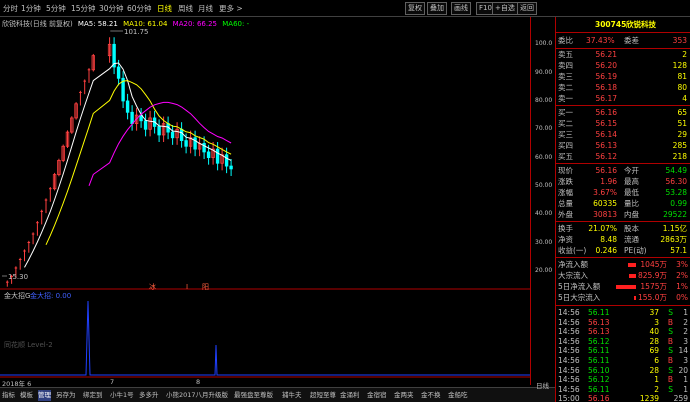  I want to click on bottom-tab-13: 金两夹, so click(404, 395).